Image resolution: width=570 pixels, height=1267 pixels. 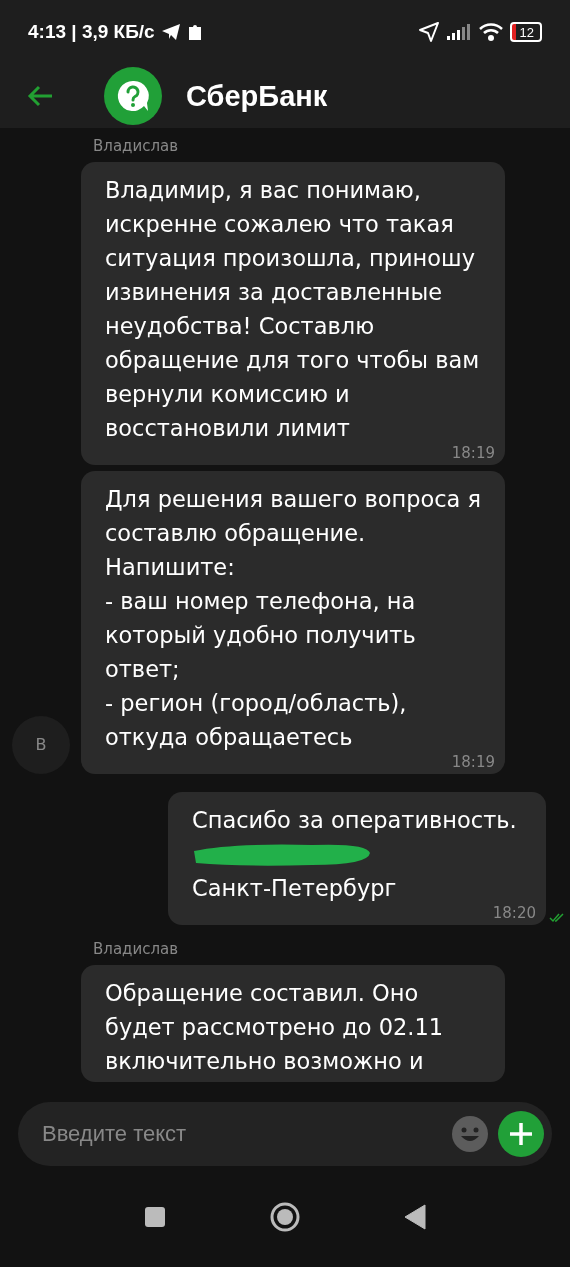 What do you see at coordinates (415, 1216) in the screenshot?
I see `back-icon` at bounding box center [415, 1216].